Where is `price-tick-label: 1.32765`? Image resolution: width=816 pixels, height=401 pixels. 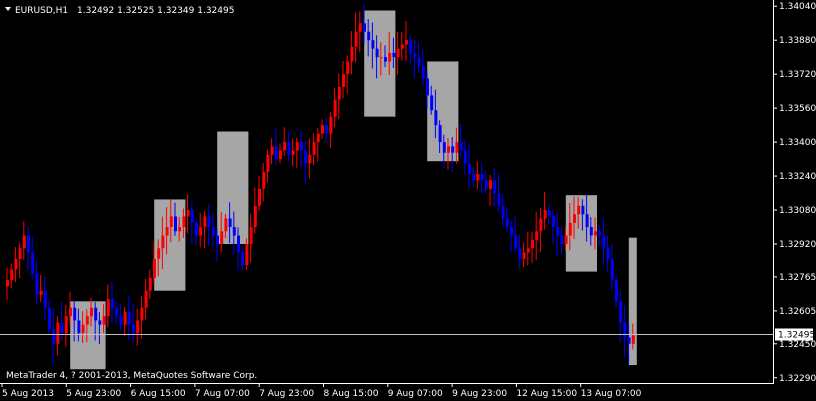
price-tick-label: 1.32765 is located at coordinates (797, 278).